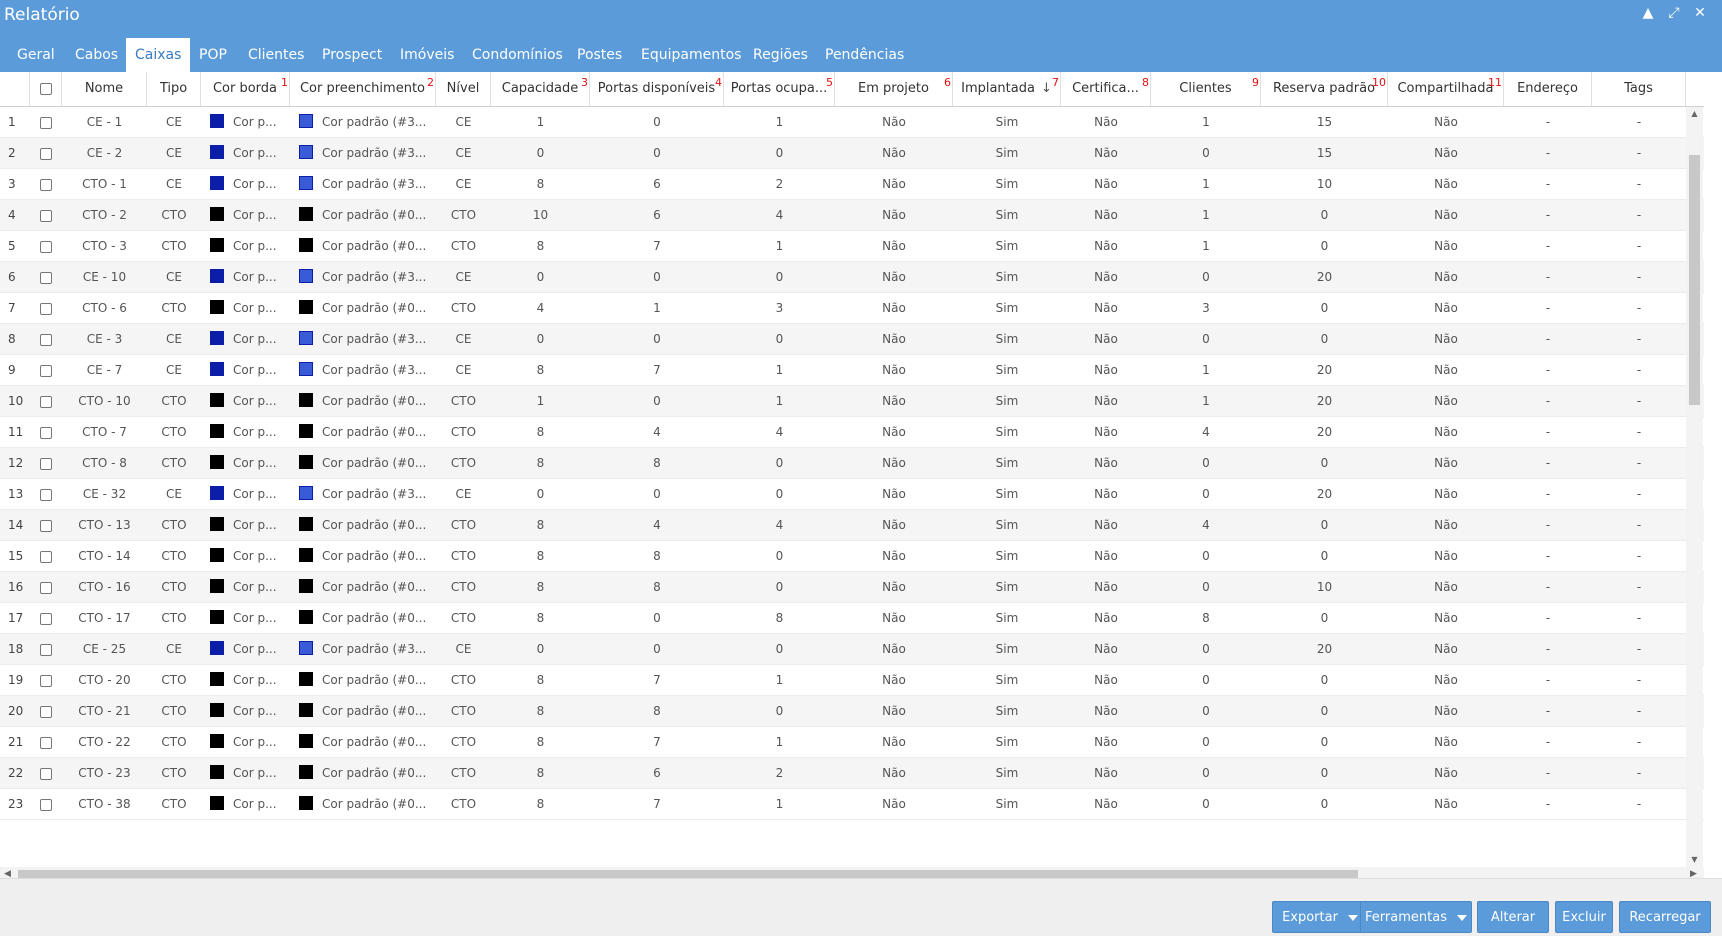 Image resolution: width=1722 pixels, height=936 pixels. Describe the element at coordinates (1694, 859) in the screenshot. I see `scroll-down-icon: ▼` at that location.